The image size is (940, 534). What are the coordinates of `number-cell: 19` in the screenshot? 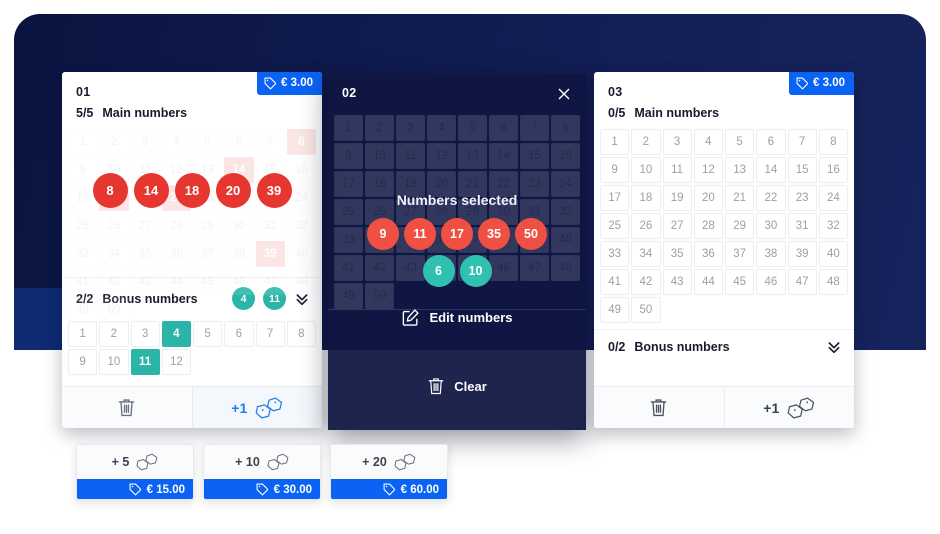 It's located at (677, 198).